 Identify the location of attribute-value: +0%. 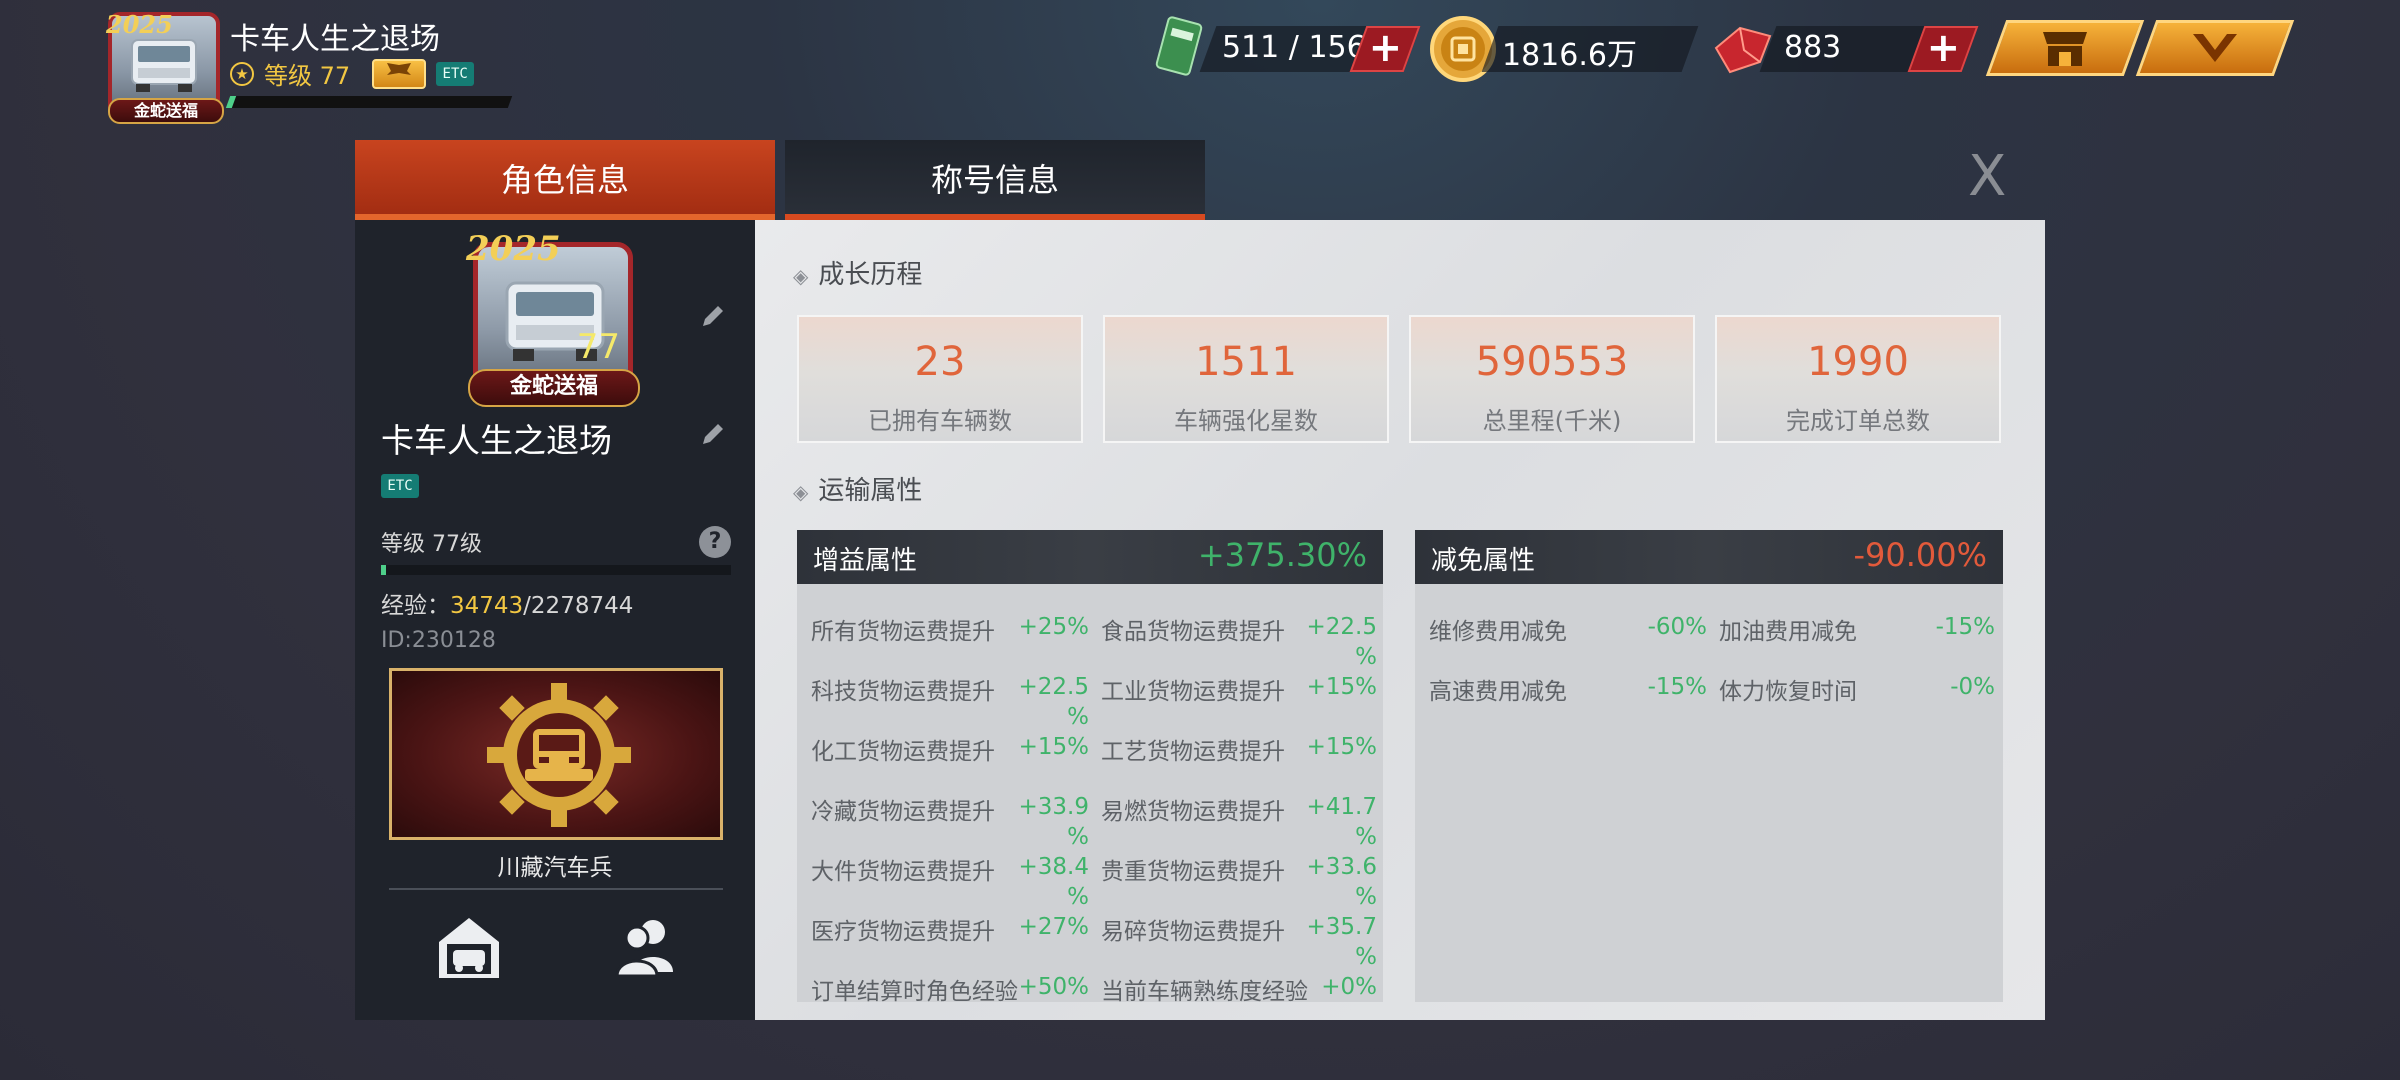
(1349, 987).